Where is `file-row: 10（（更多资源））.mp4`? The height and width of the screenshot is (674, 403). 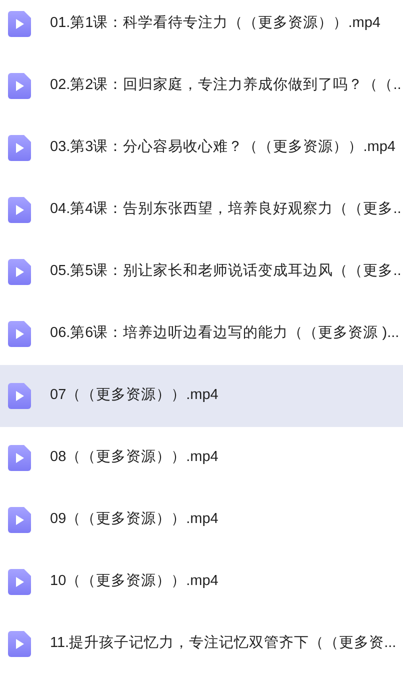 file-row: 10（（更多资源））.mp4 is located at coordinates (201, 582).